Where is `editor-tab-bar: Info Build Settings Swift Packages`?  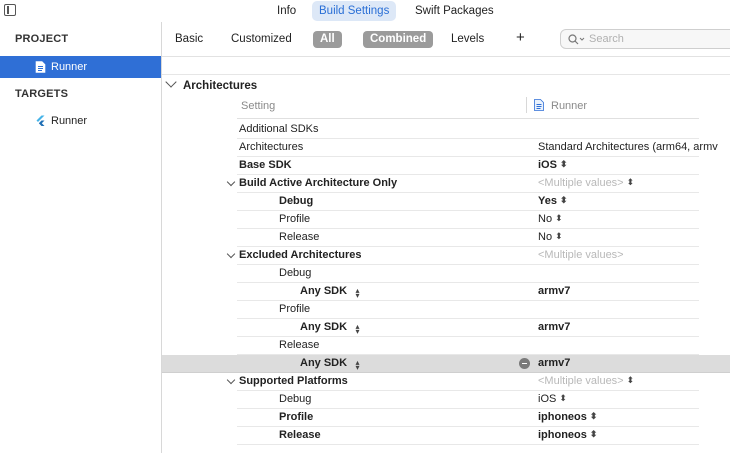 editor-tab-bar: Info Build Settings Swift Packages is located at coordinates (365, 11).